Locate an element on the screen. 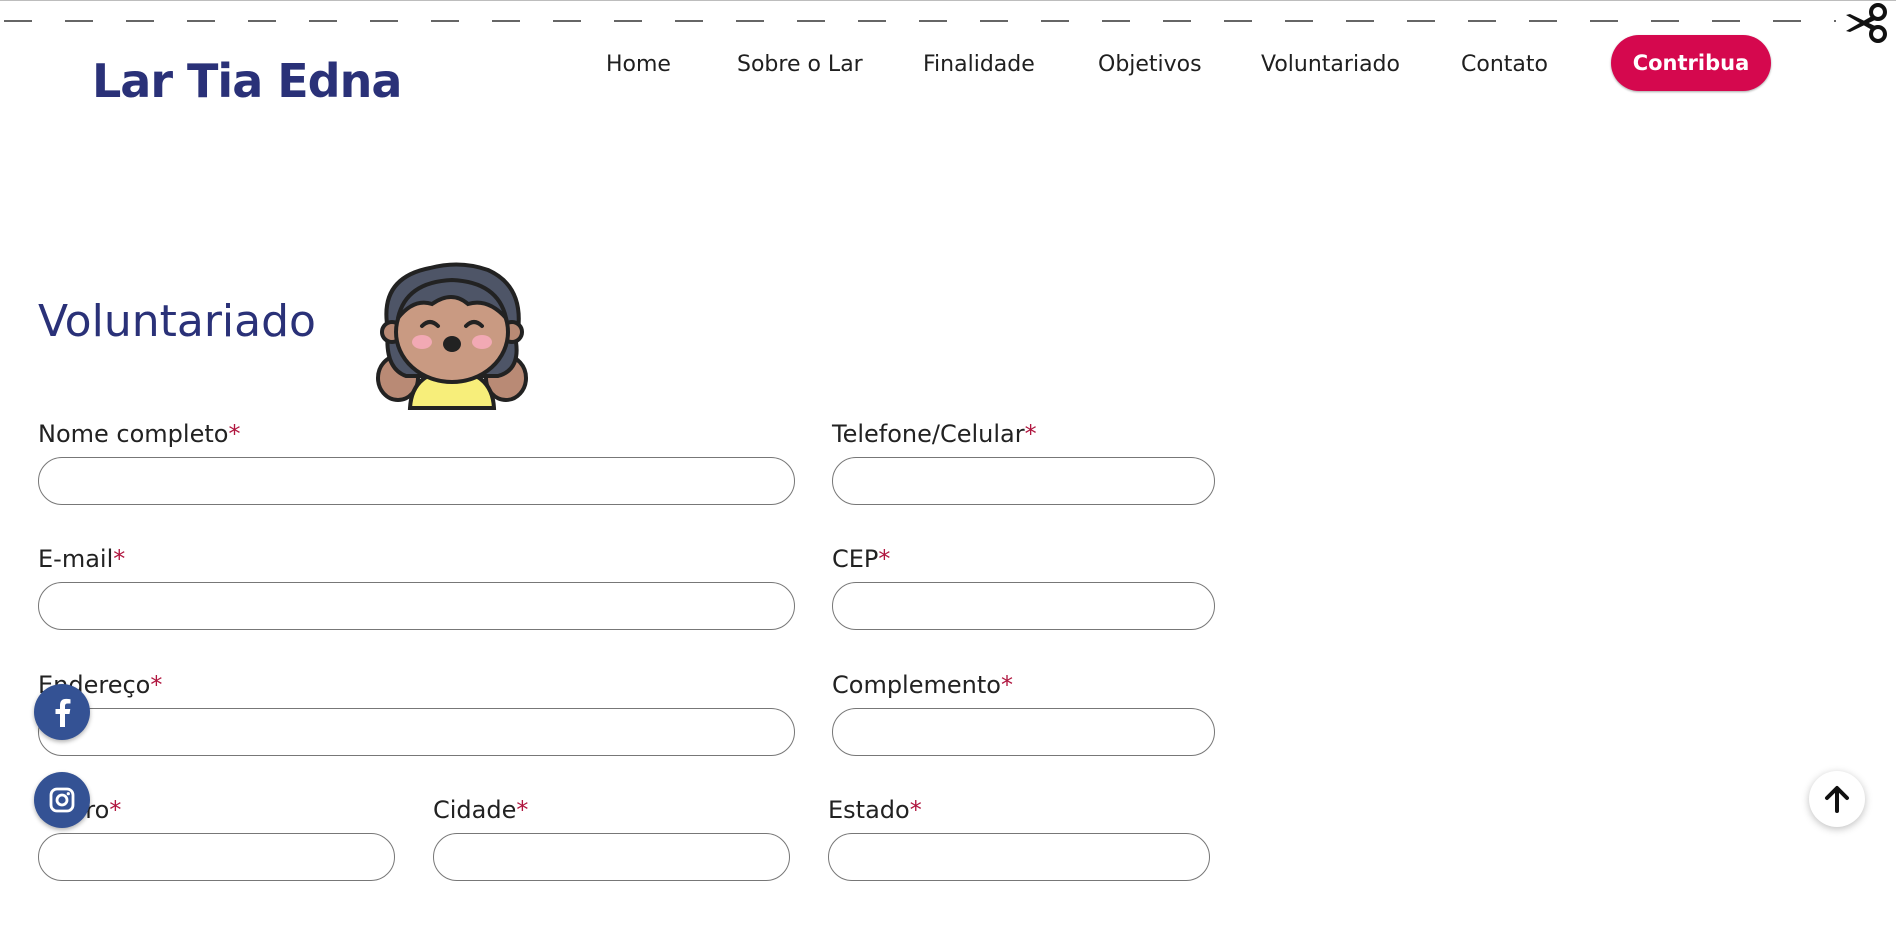  nav-voluntariado: Voluntariado is located at coordinates (1330, 64).